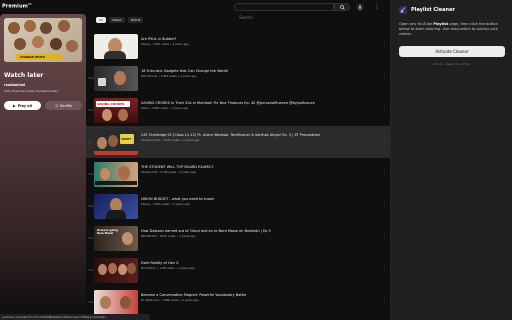 The width and height of the screenshot is (512, 320). Describe the element at coordinates (452, 51) in the screenshot. I see `activate-cleaner-button: Activate Cleaner` at that location.